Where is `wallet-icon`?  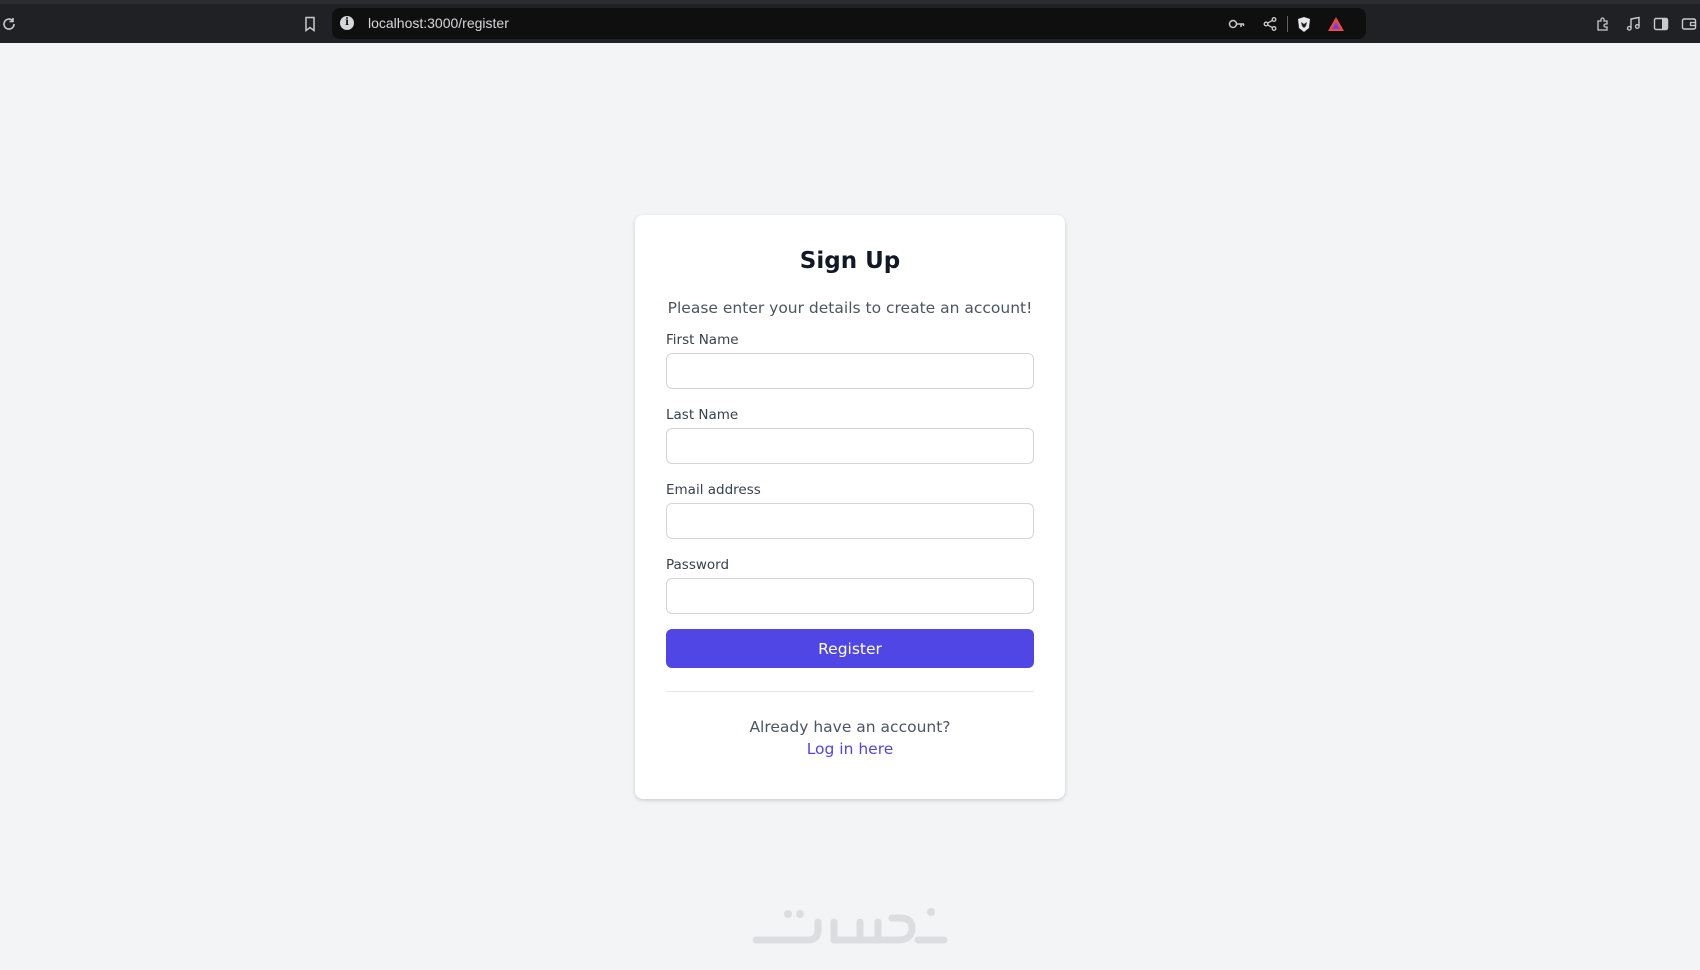
wallet-icon is located at coordinates (1689, 24).